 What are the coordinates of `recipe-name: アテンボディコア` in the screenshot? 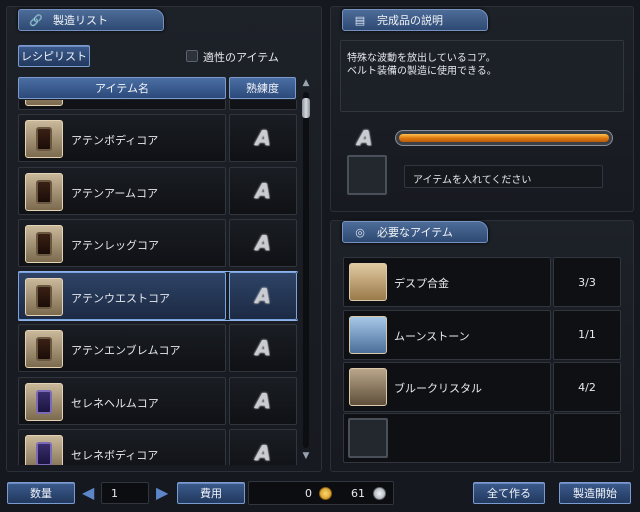 It's located at (115, 140).